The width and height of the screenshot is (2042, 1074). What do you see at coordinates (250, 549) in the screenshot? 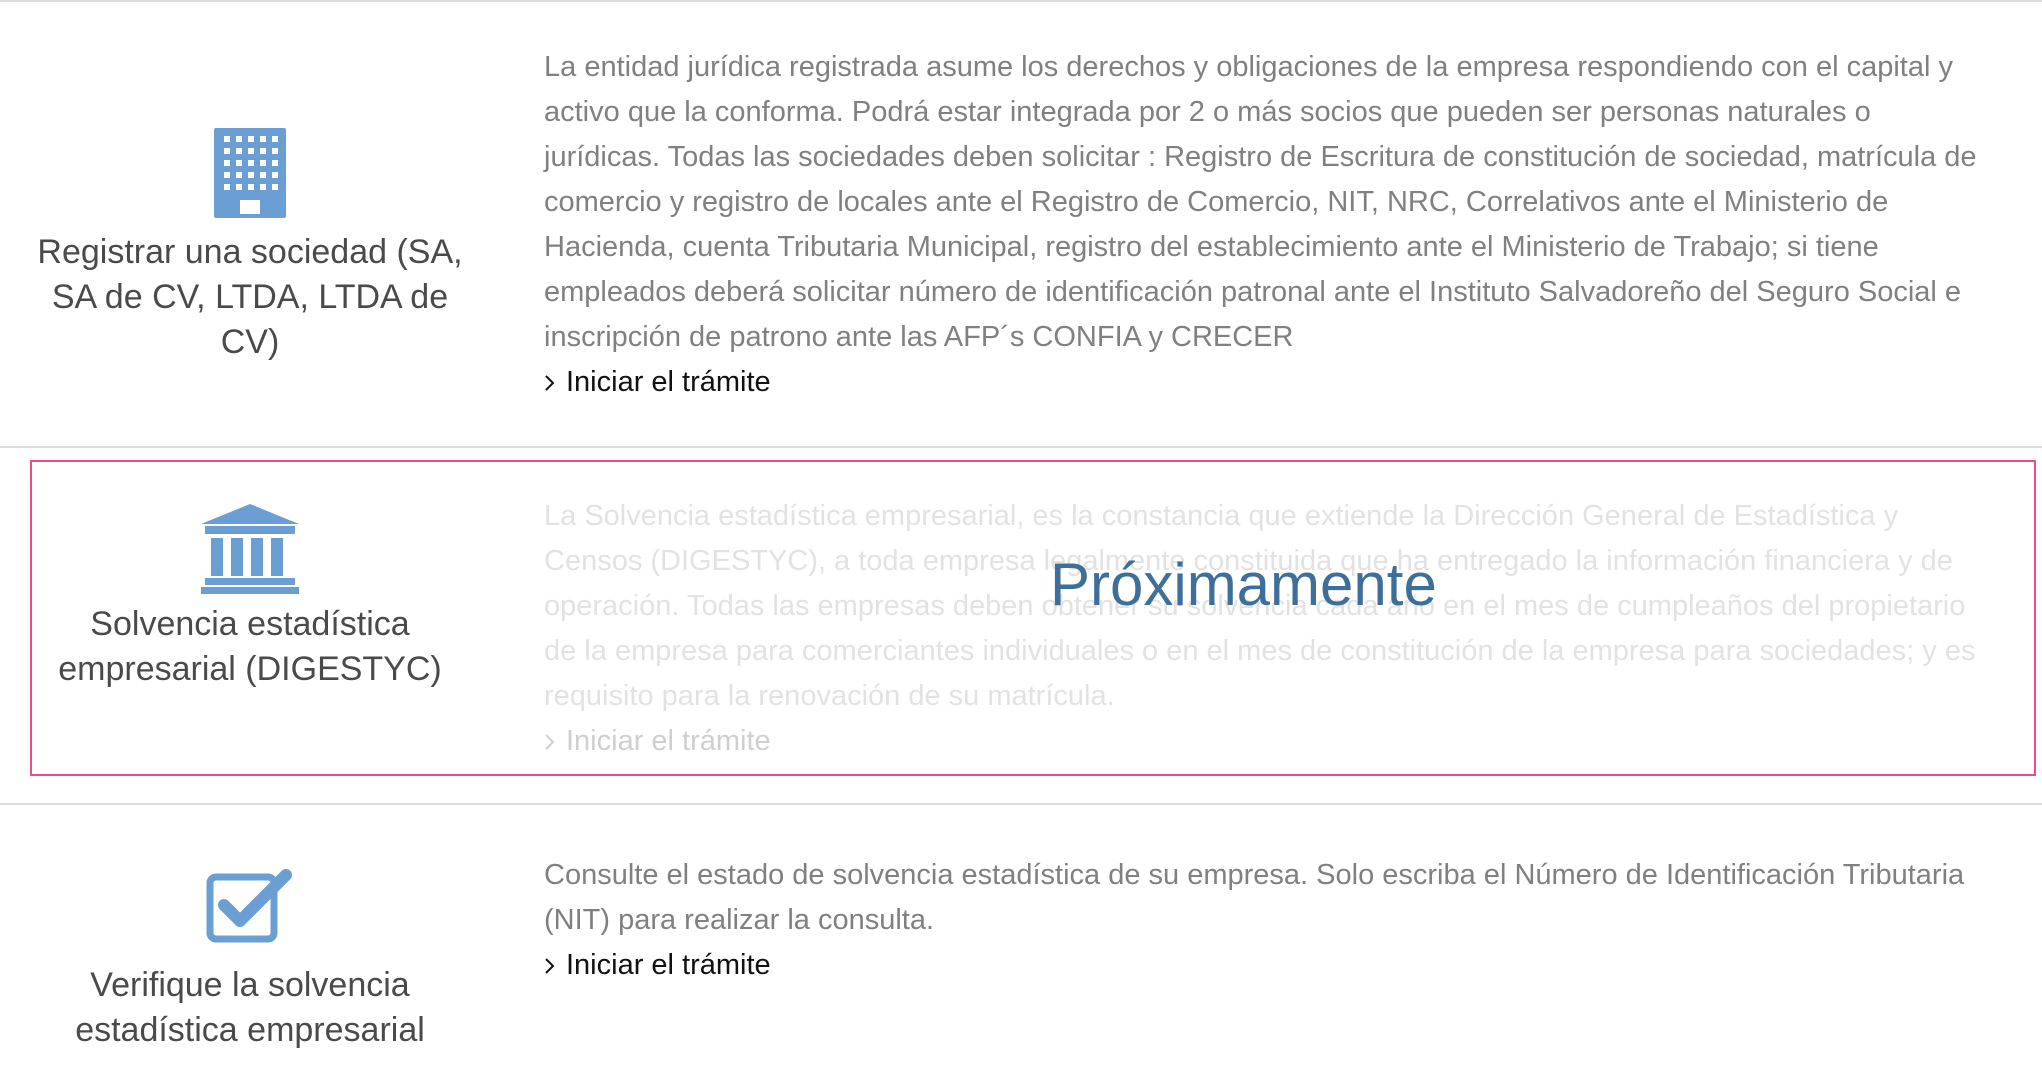
I see `bank-icon` at bounding box center [250, 549].